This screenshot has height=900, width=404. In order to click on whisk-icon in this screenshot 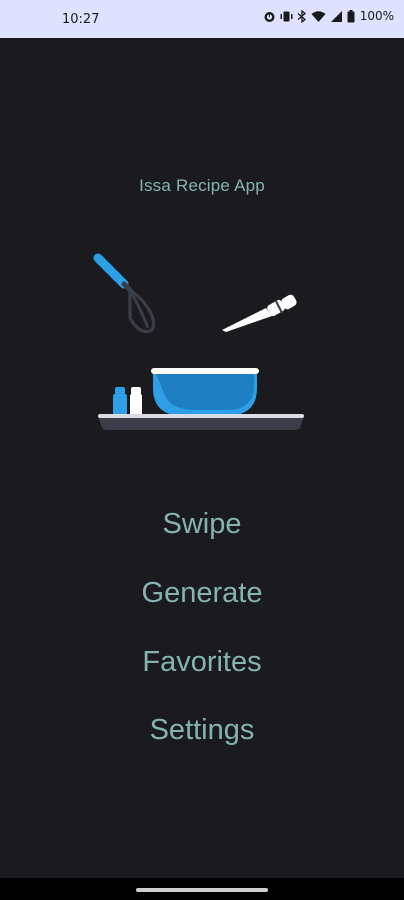, I will do `click(124, 293)`.